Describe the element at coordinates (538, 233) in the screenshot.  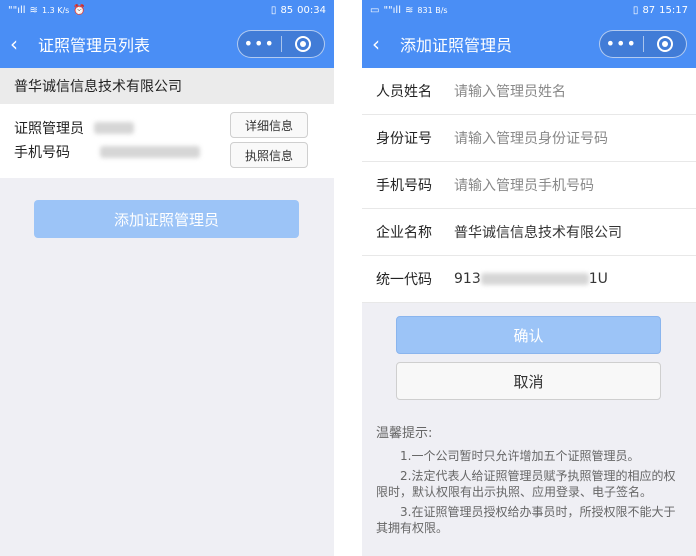
I see `company-name-value: 普华诚信信息技术有限公司` at that location.